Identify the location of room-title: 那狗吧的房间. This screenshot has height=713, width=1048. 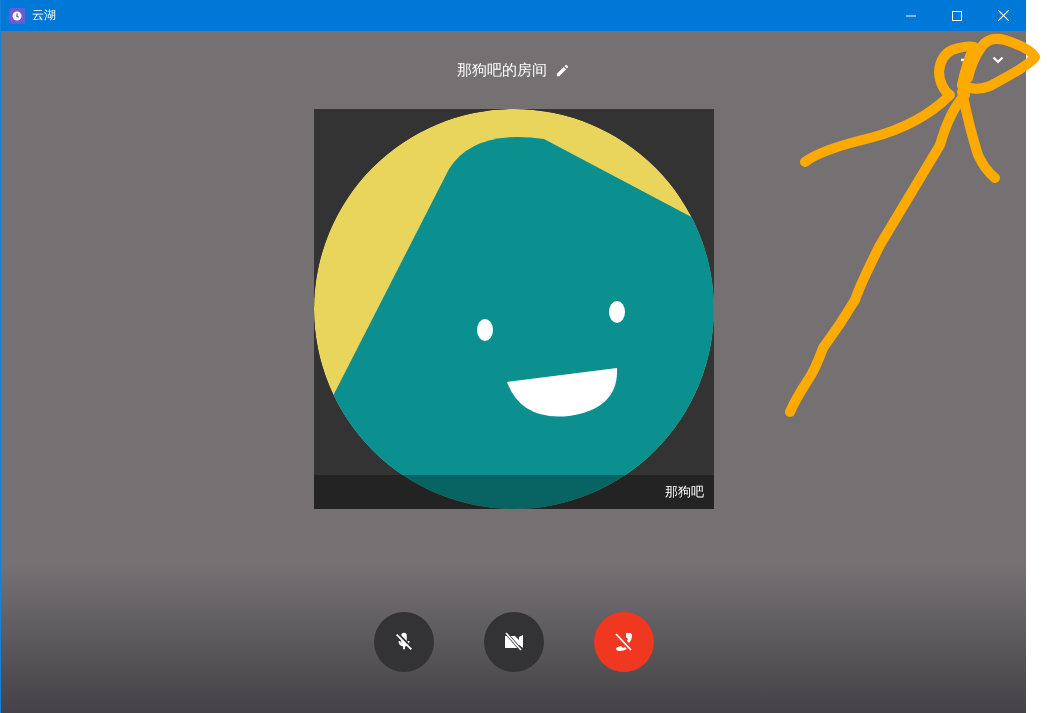
(502, 70).